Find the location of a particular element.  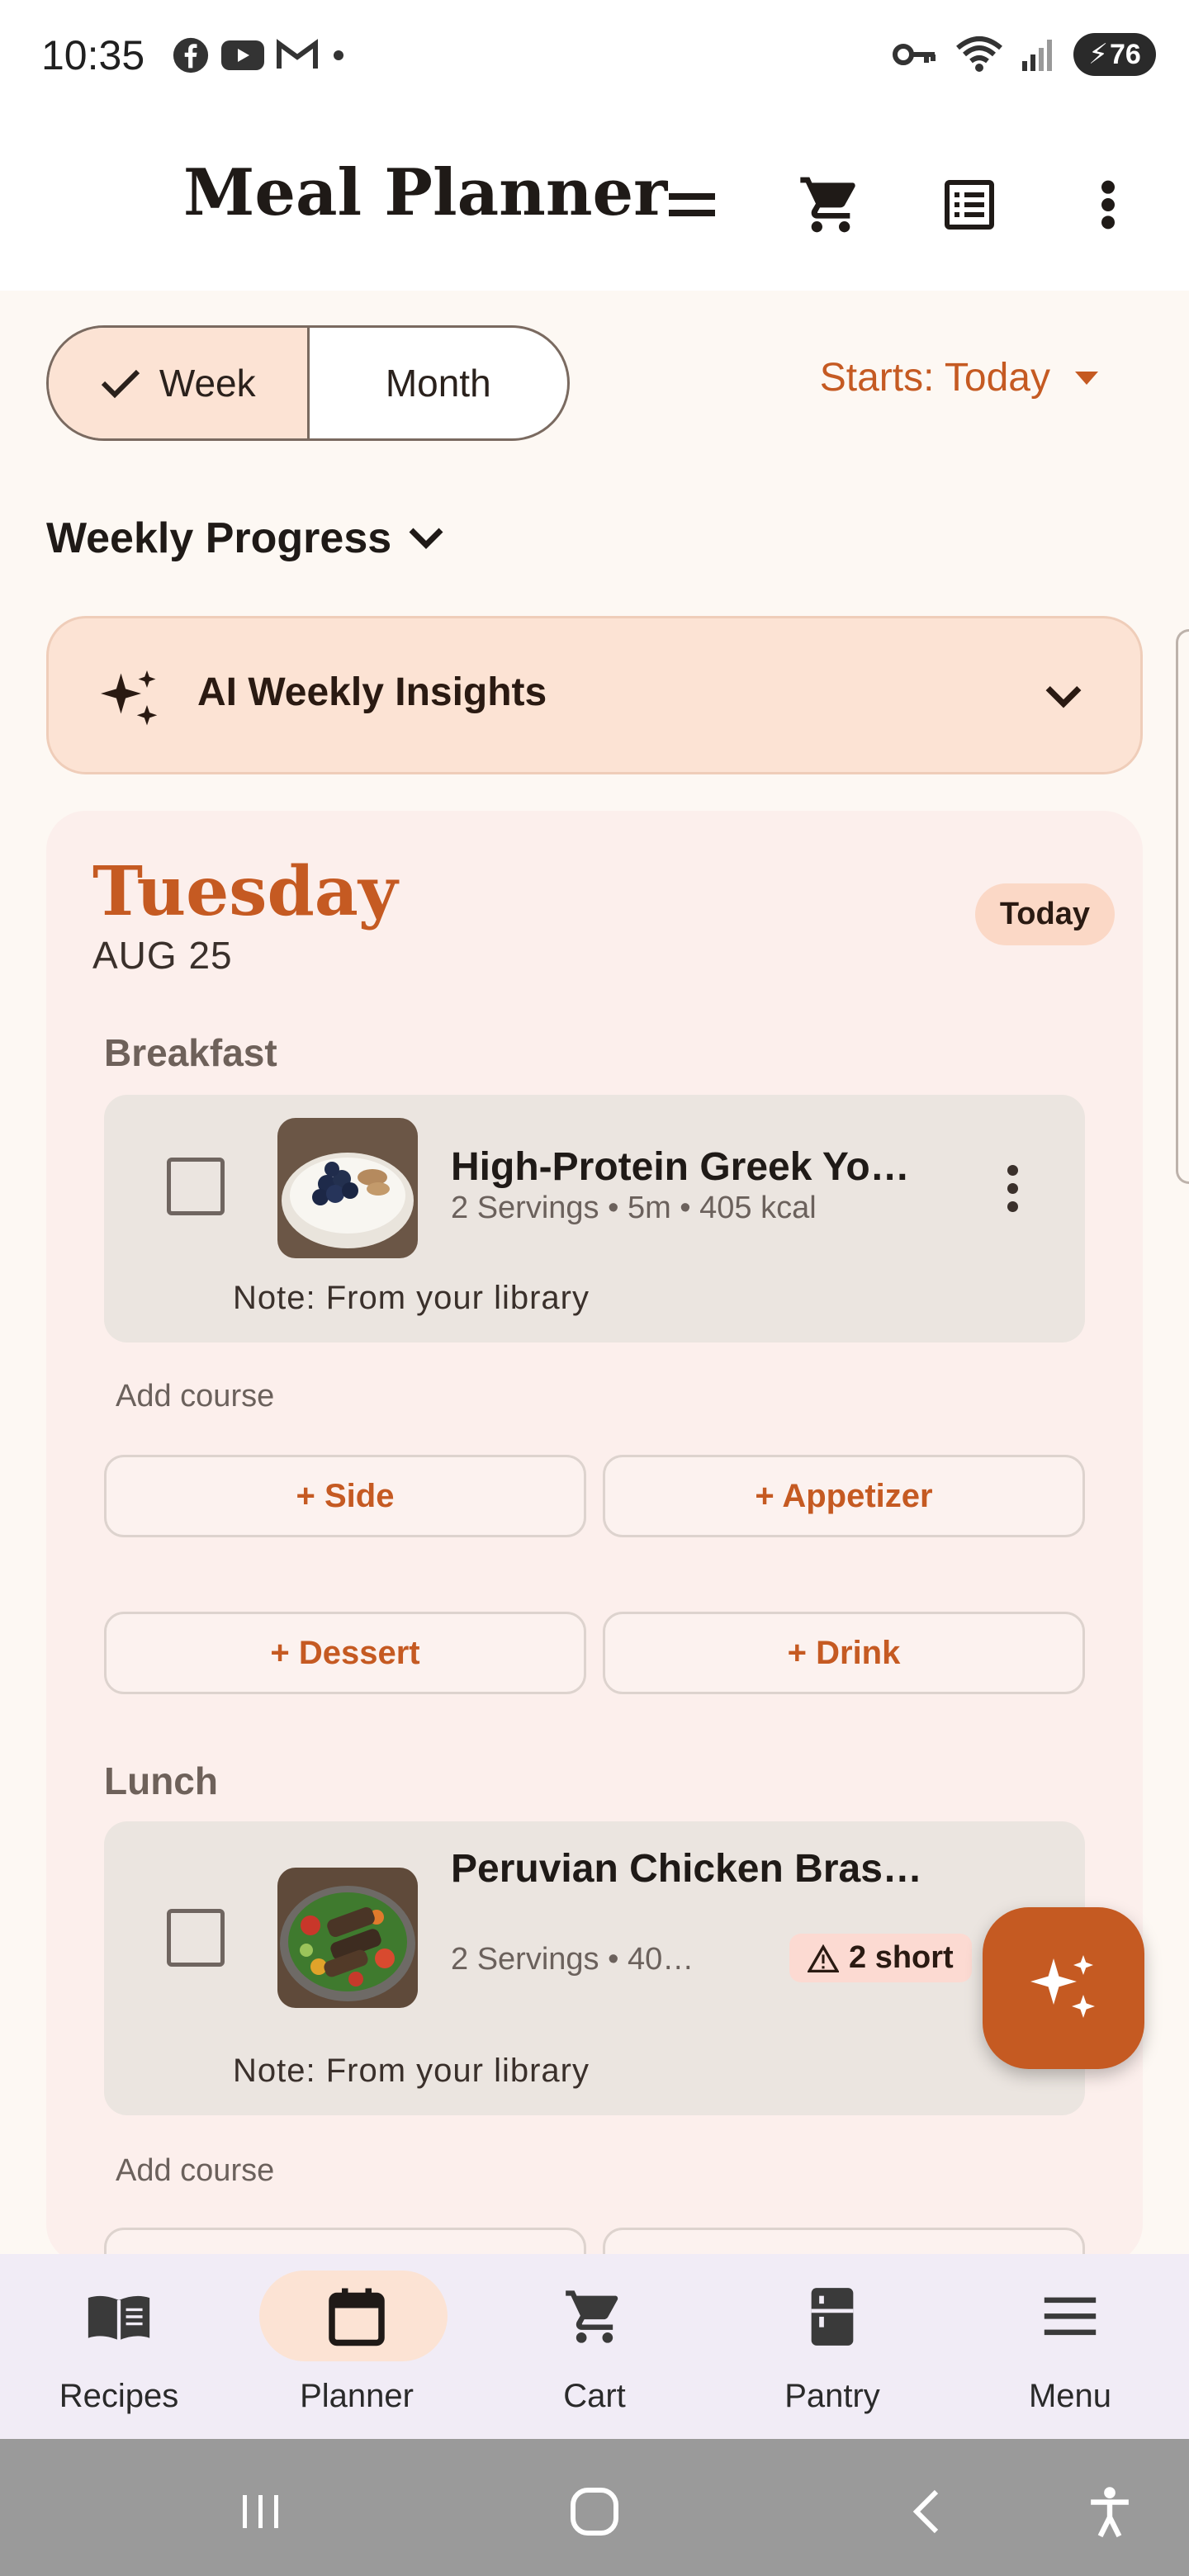

facebook-icon is located at coordinates (191, 55).